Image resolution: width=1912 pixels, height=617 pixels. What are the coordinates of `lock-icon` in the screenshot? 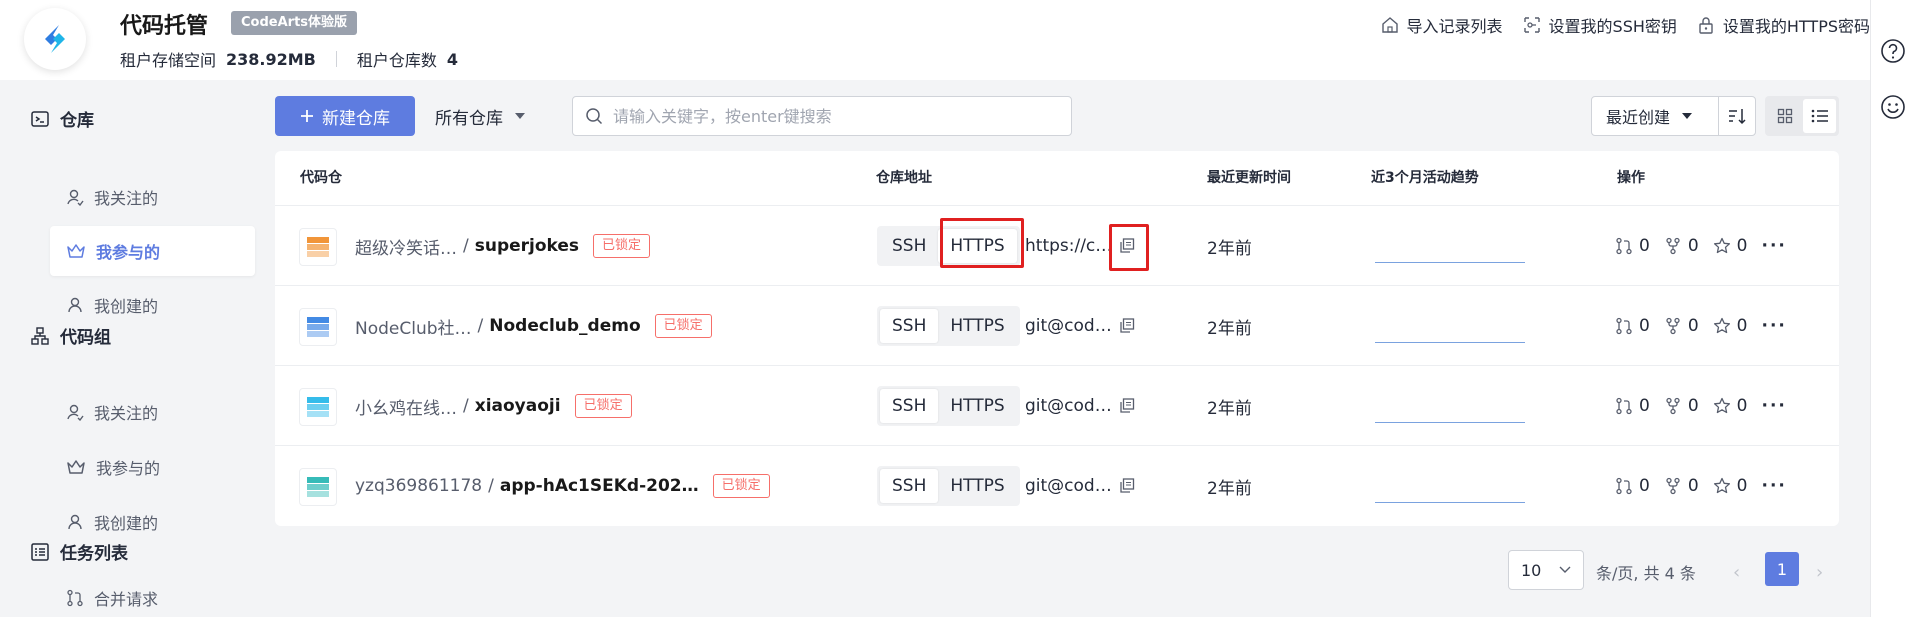 It's located at (1706, 25).